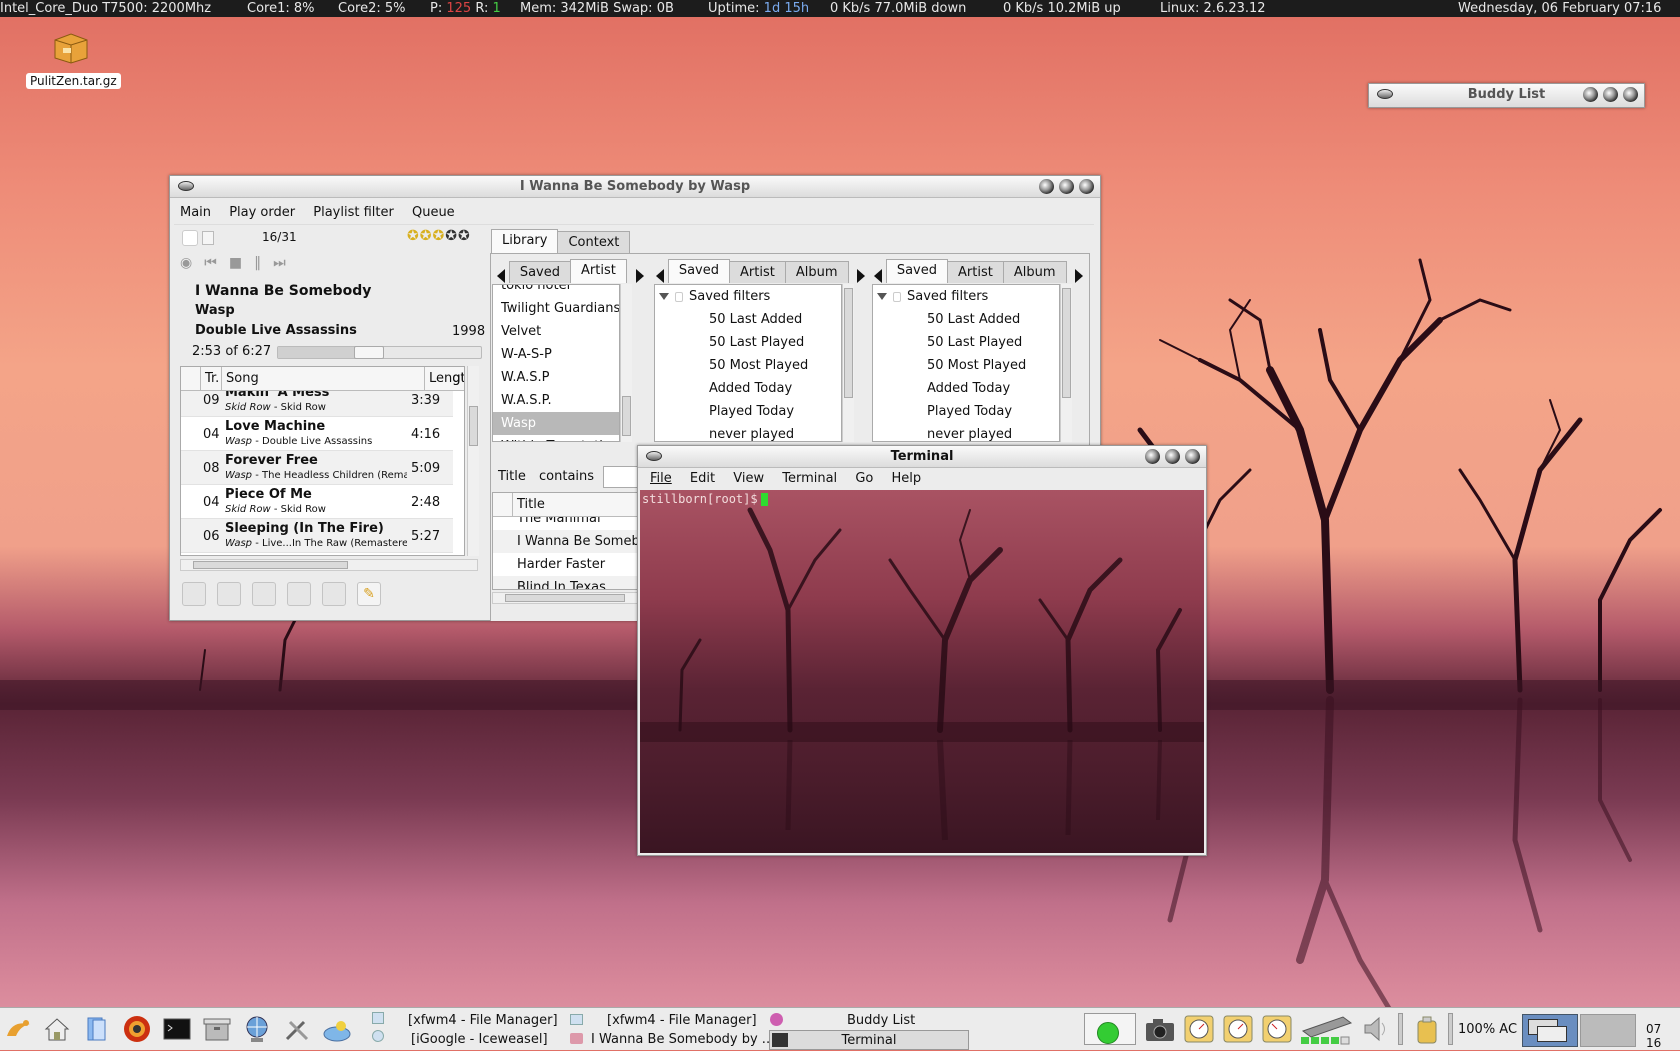 The image size is (1680, 1051). What do you see at coordinates (1079, 276) in the screenshot?
I see `pane3-next-icon` at bounding box center [1079, 276].